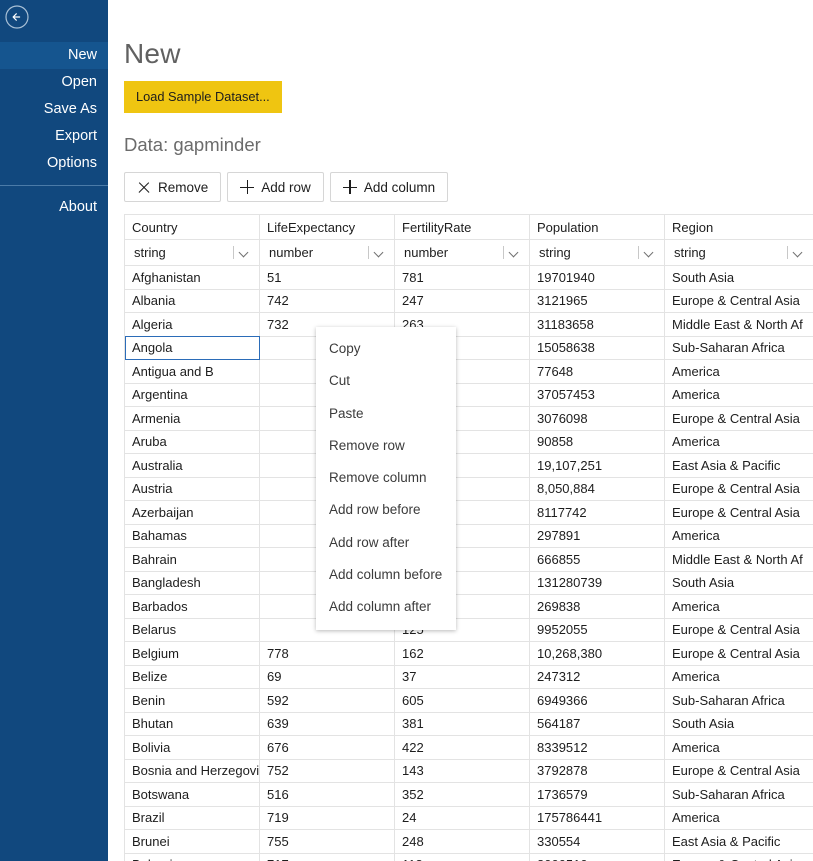 This screenshot has width=813, height=861. What do you see at coordinates (192, 535) in the screenshot?
I see `cell-country: Bahamas` at bounding box center [192, 535].